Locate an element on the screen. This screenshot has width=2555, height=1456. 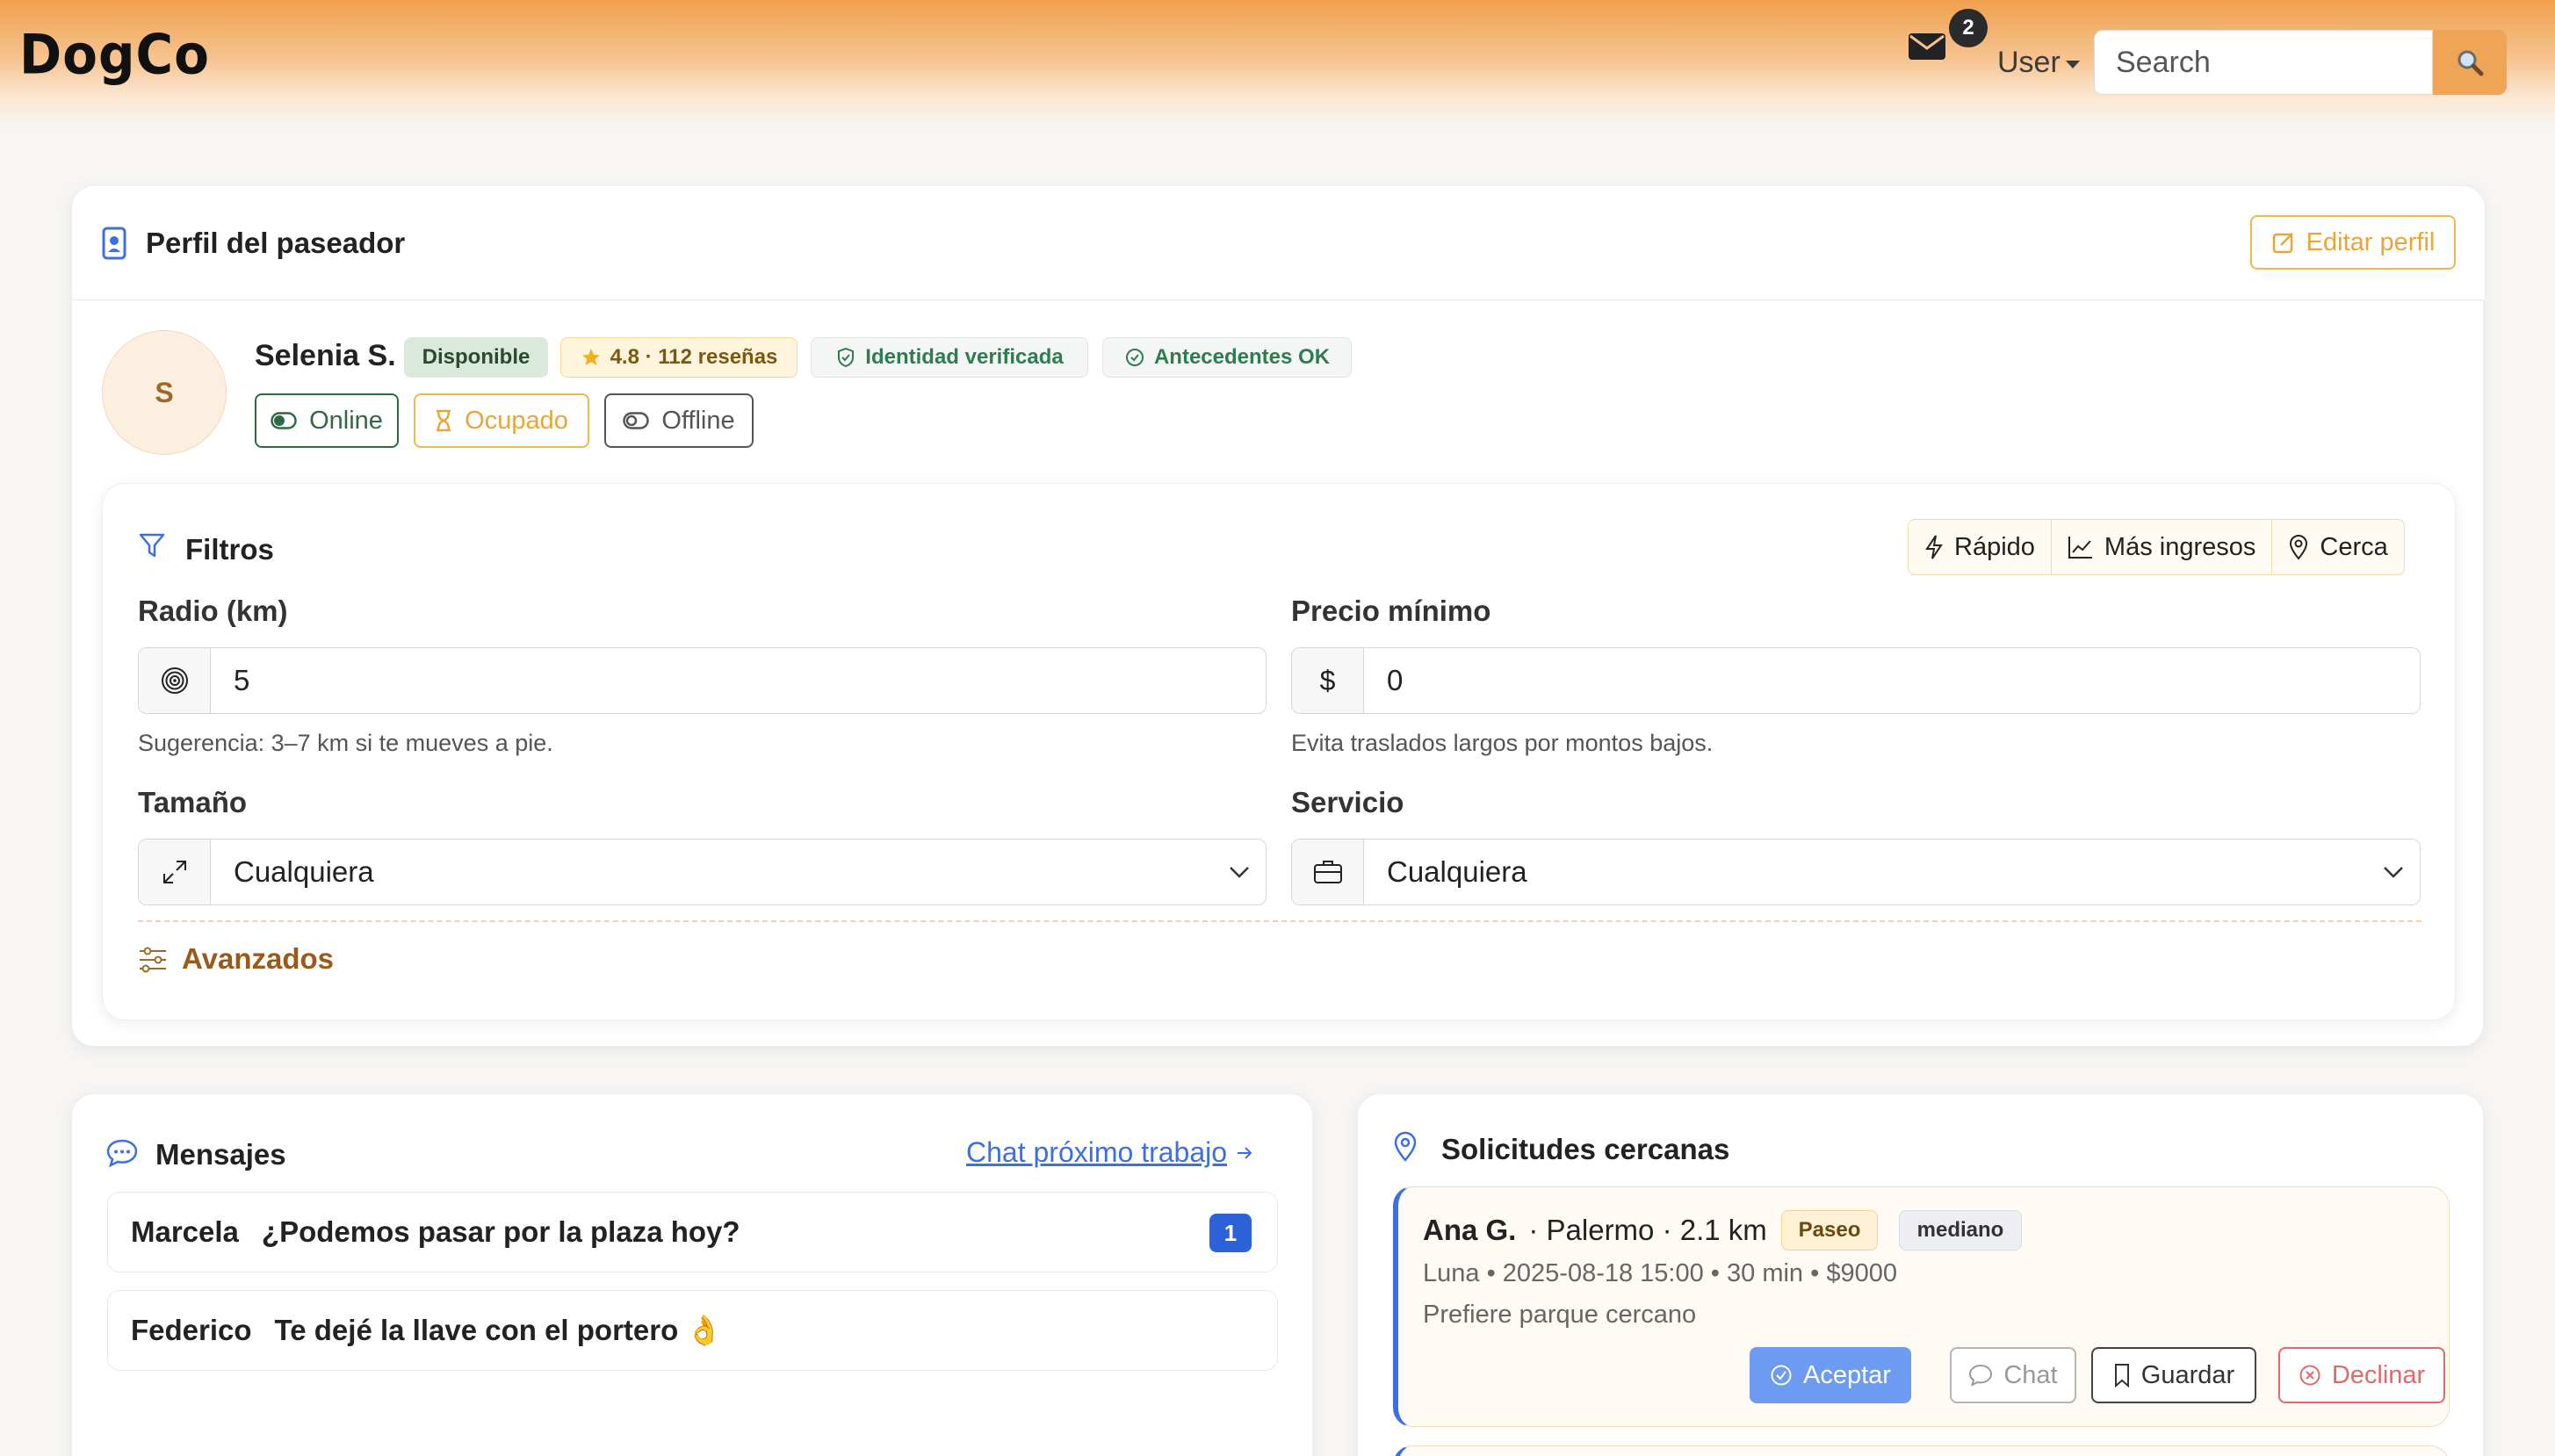
dollar-icon: $ is located at coordinates (1328, 680).